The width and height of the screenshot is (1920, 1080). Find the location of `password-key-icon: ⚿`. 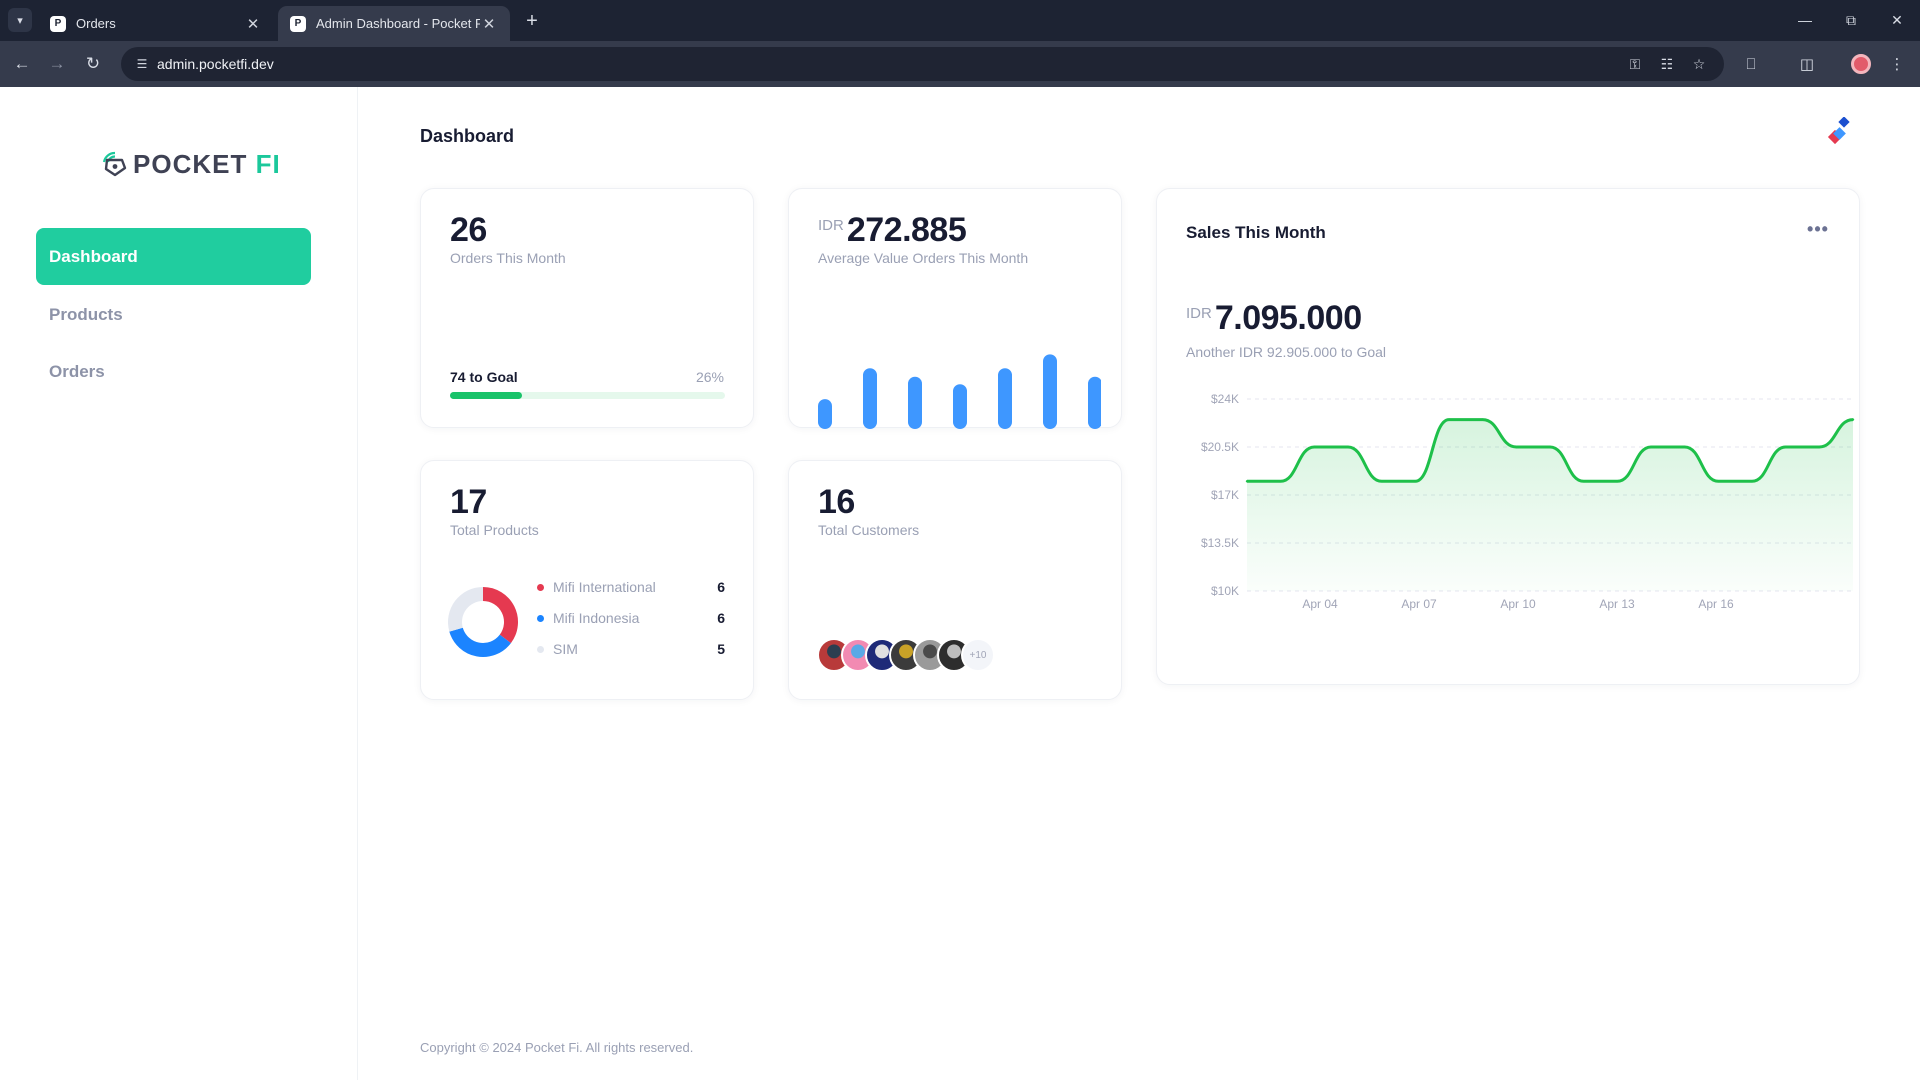

password-key-icon: ⚿ is located at coordinates (1635, 64).